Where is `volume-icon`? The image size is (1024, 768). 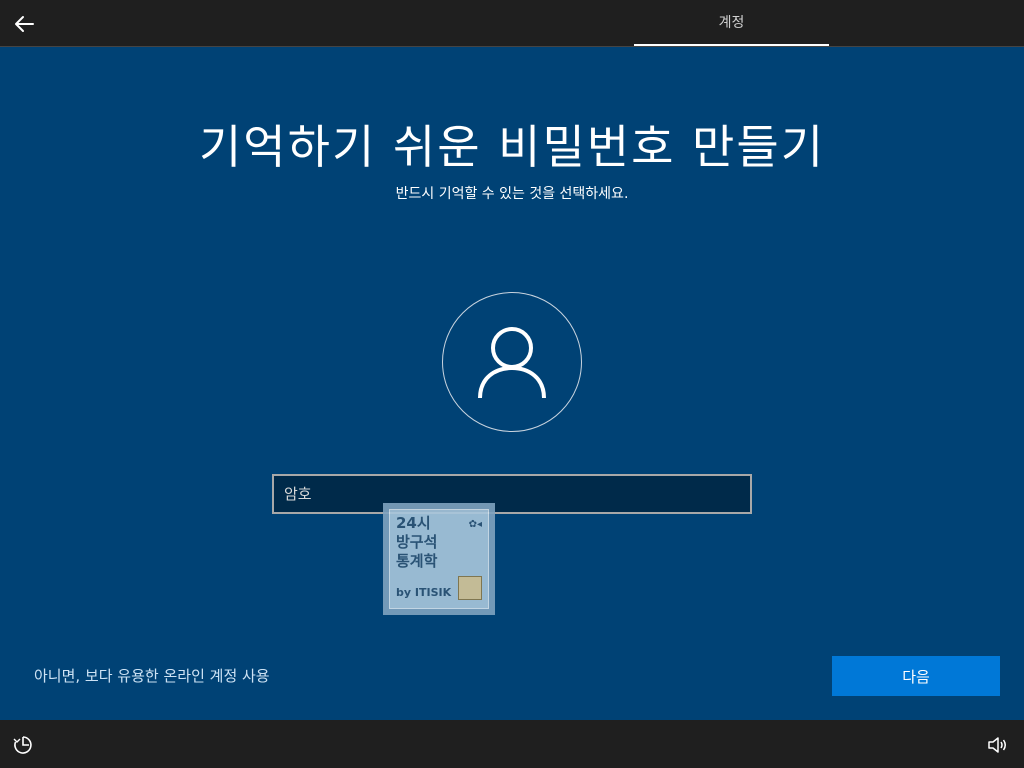 volume-icon is located at coordinates (997, 745).